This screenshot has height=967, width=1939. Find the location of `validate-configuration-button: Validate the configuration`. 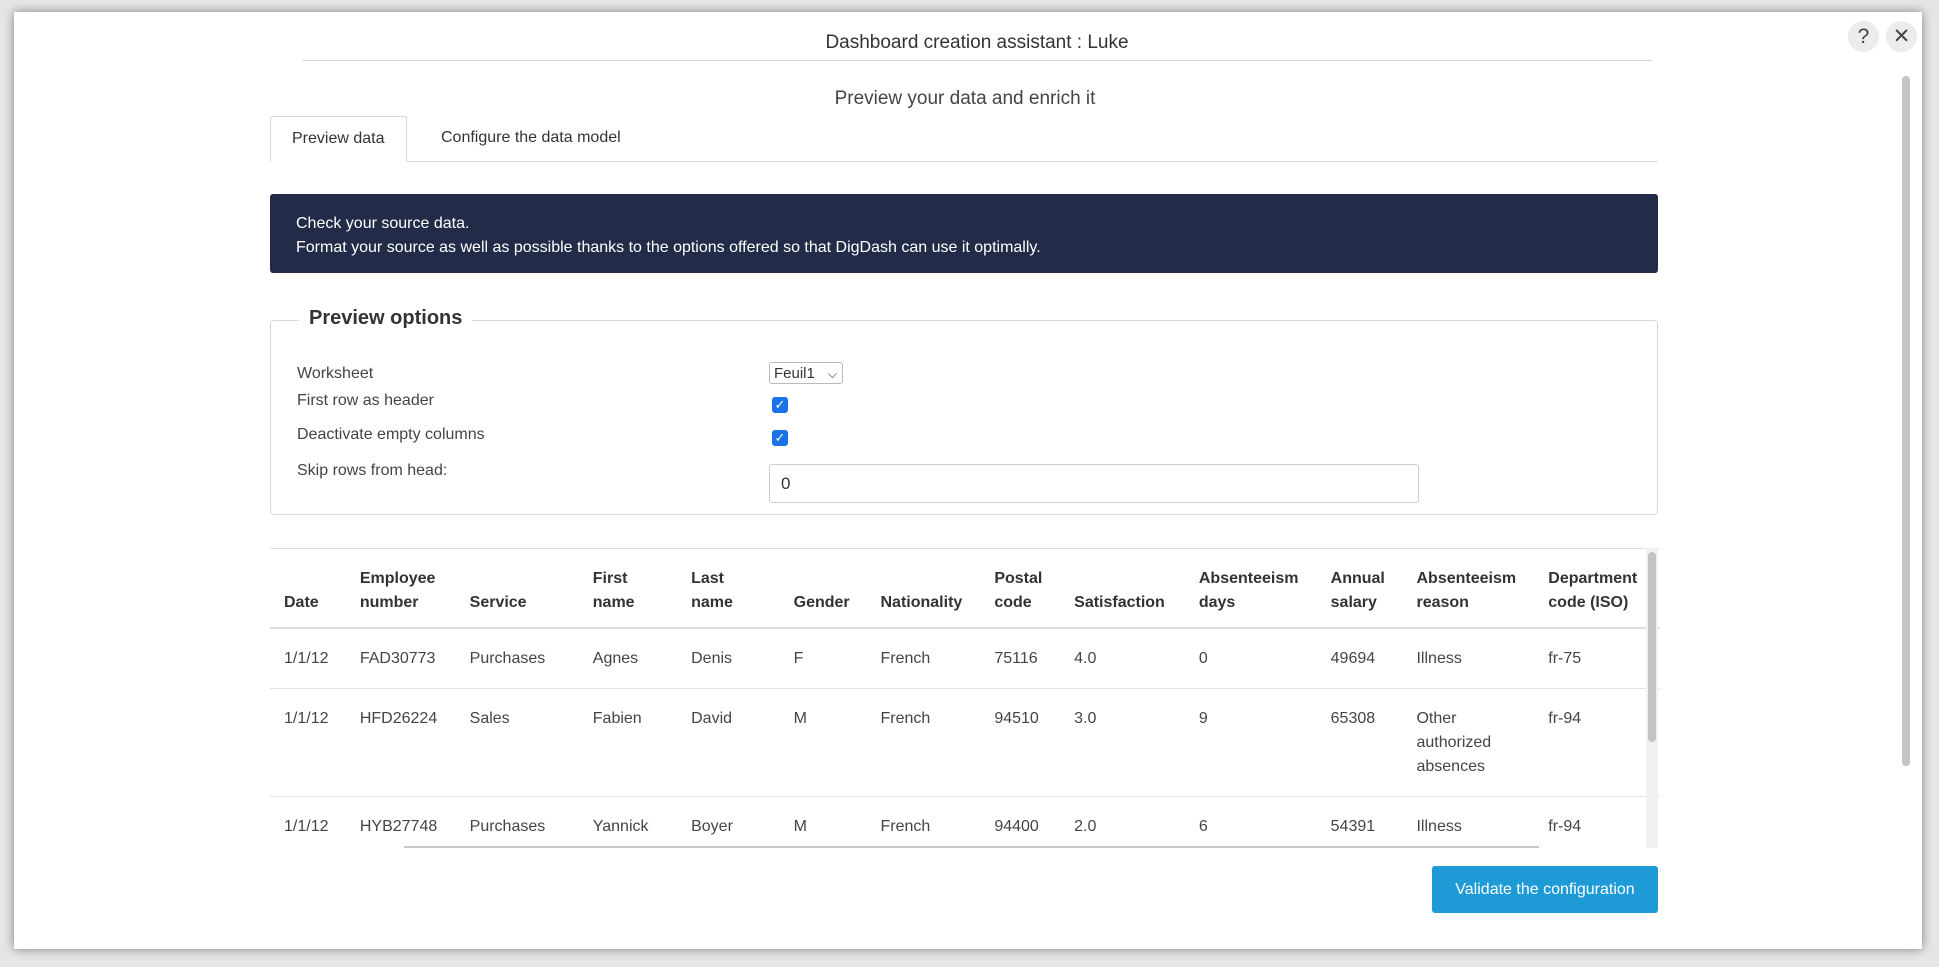

validate-configuration-button: Validate the configuration is located at coordinates (1545, 889).